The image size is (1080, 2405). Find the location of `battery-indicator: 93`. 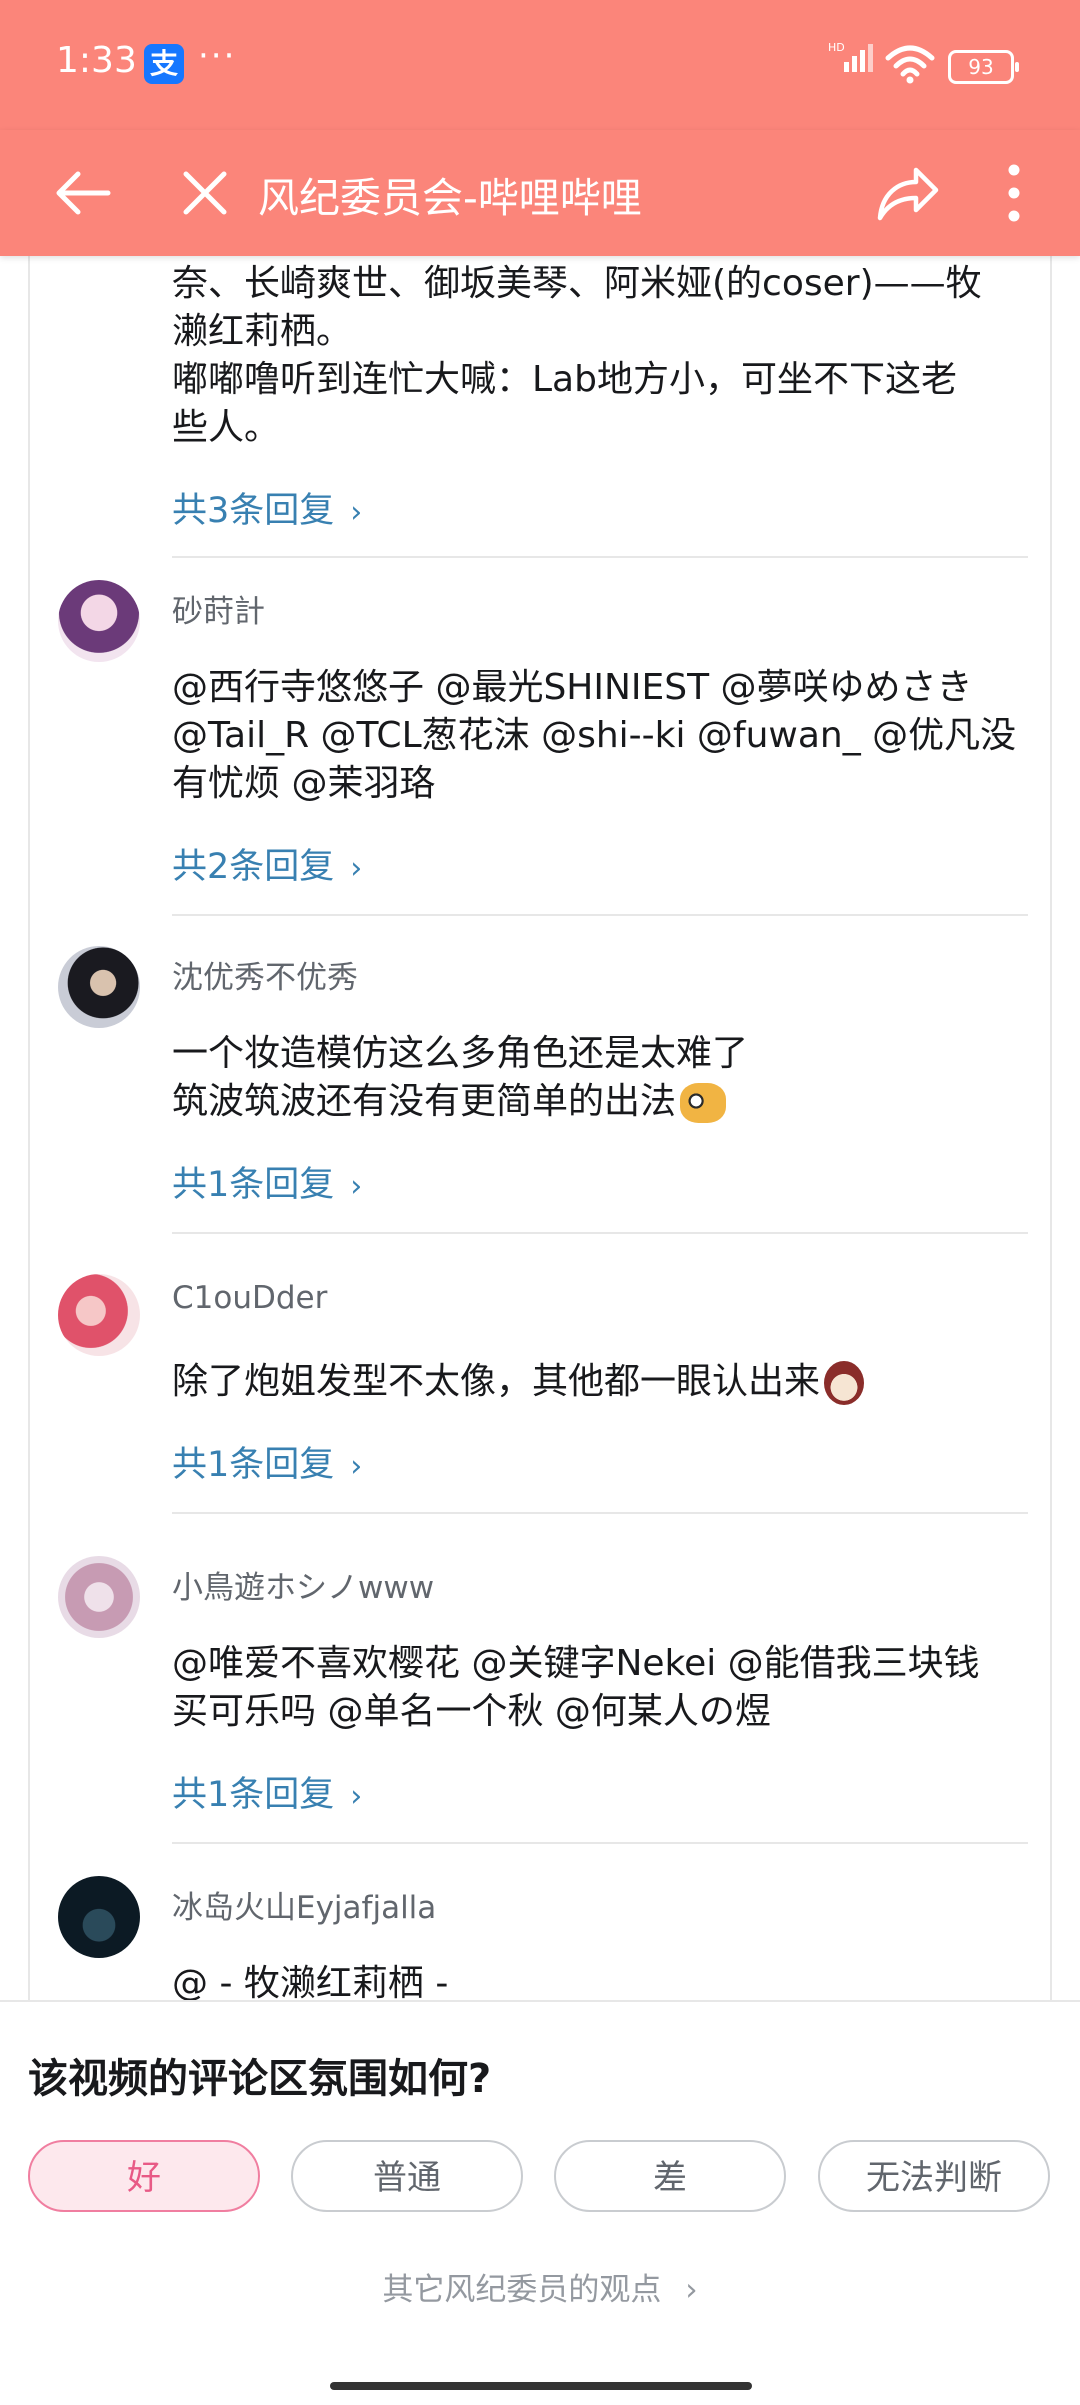

battery-indicator: 93 is located at coordinates (983, 67).